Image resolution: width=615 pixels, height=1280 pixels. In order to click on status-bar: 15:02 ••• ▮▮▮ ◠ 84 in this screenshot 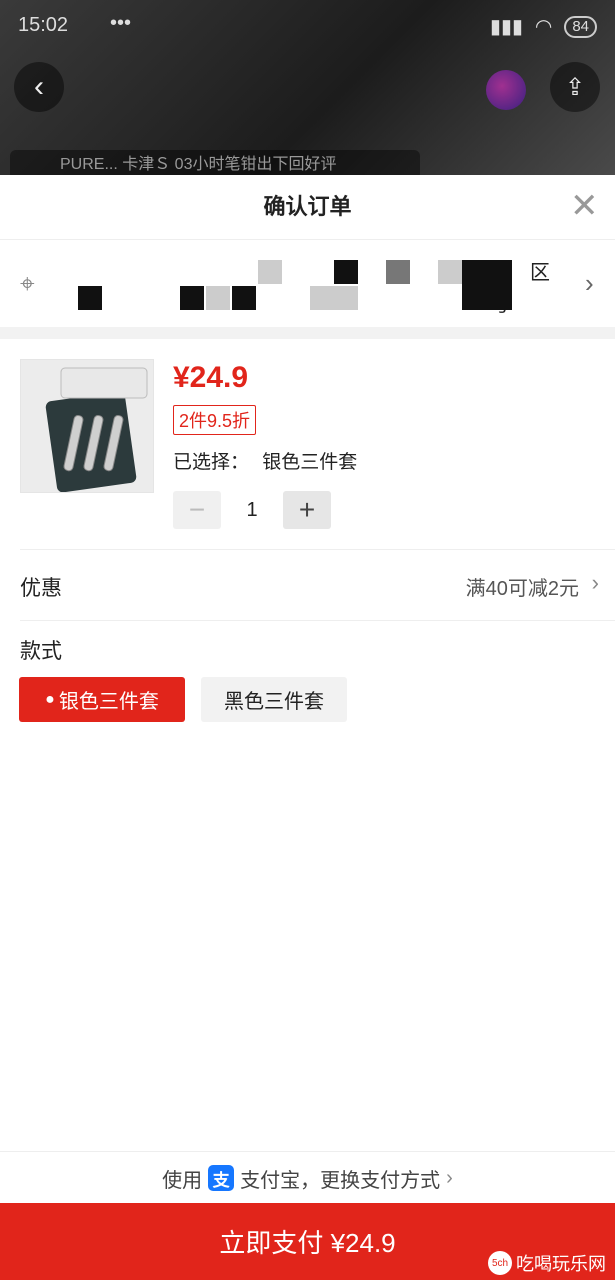, I will do `click(307, 25)`.